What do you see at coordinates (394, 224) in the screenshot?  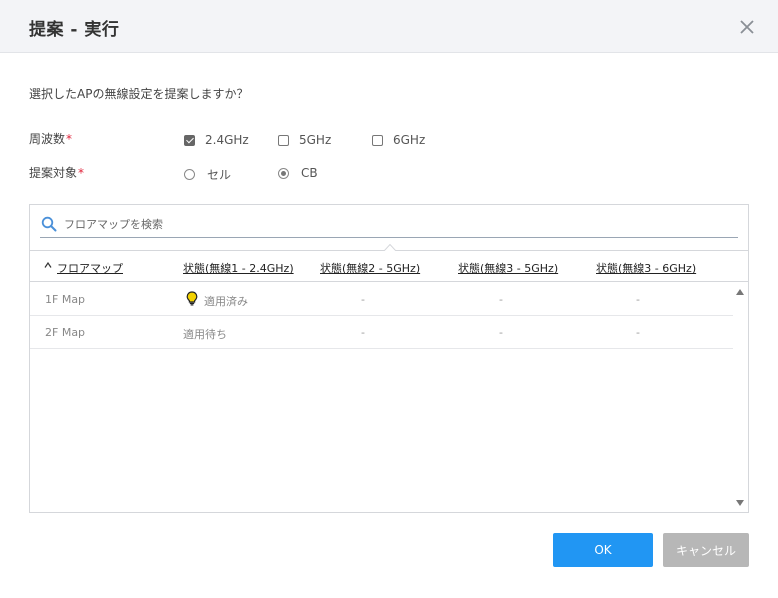 I see `search-input` at bounding box center [394, 224].